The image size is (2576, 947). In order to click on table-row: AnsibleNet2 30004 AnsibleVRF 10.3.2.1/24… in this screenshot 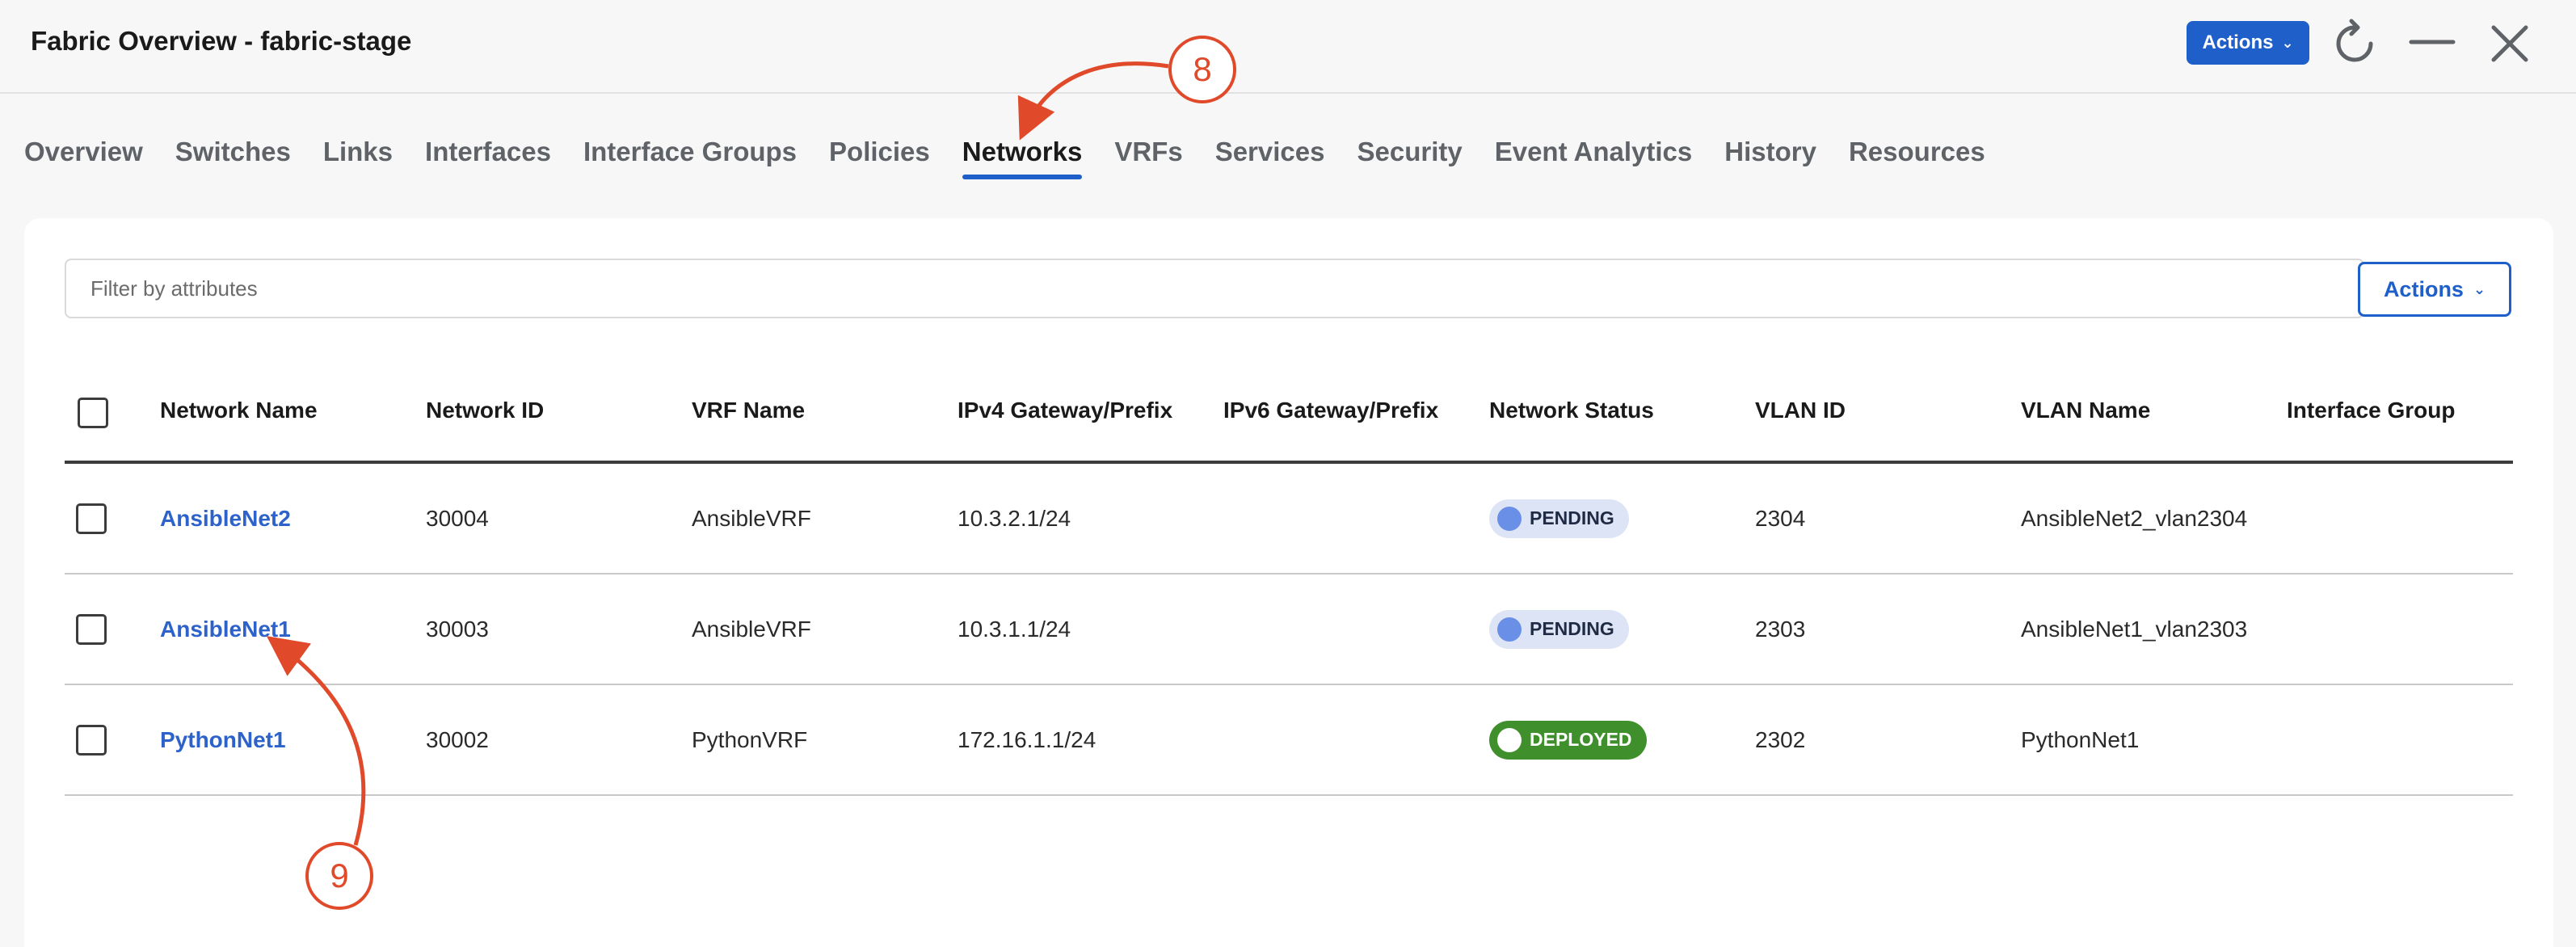, I will do `click(1289, 519)`.